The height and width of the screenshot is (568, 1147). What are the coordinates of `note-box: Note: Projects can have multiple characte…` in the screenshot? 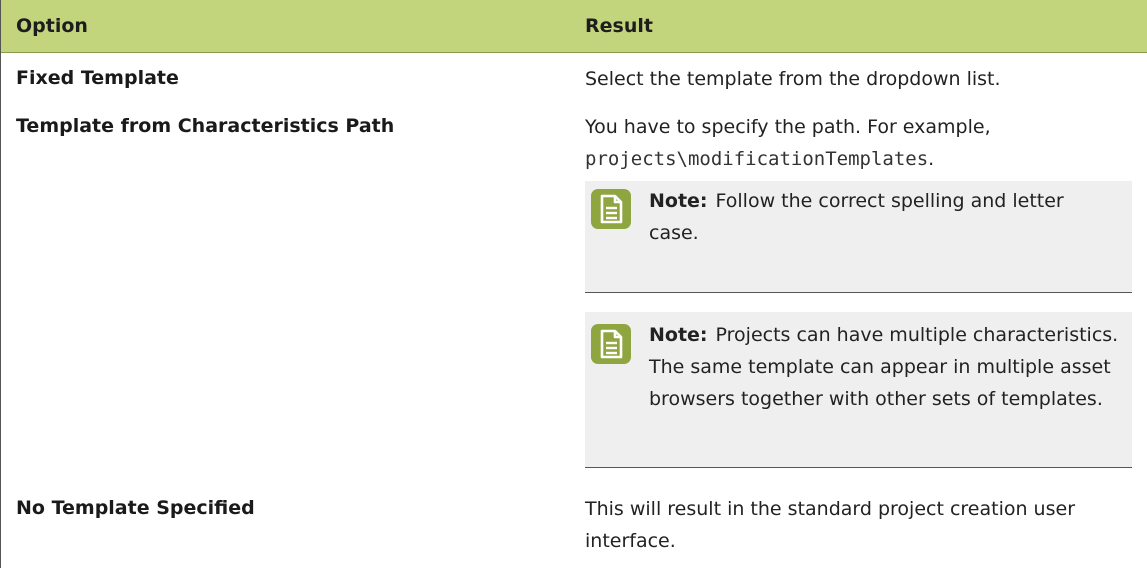 It's located at (858, 390).